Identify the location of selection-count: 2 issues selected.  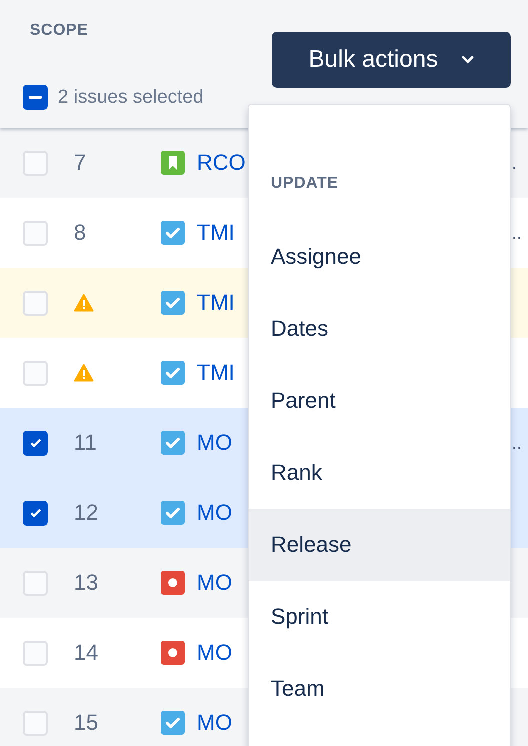
(131, 97).